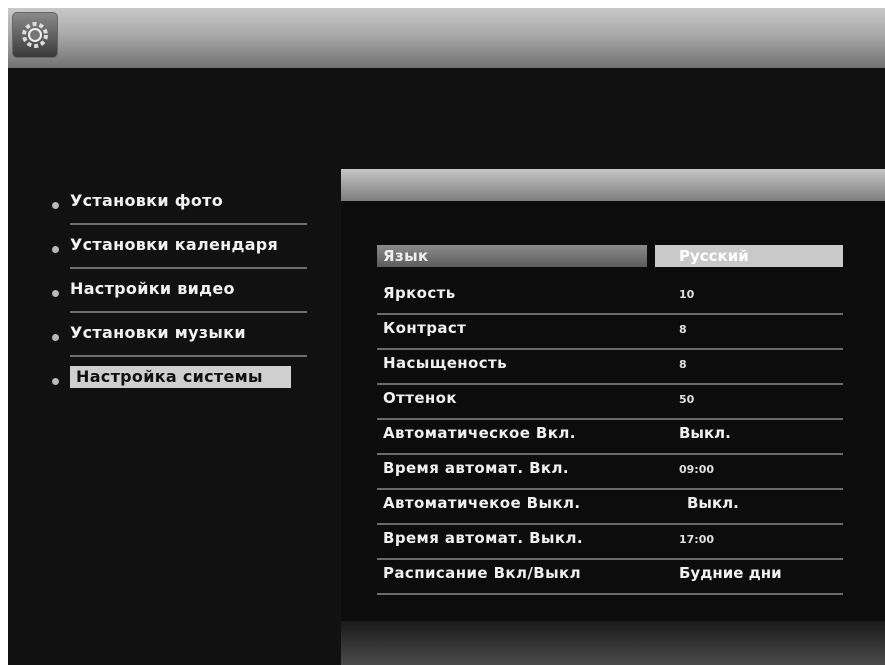  Describe the element at coordinates (483, 538) in the screenshot. I see `setting-label: Время автомат. Выкл.` at that location.